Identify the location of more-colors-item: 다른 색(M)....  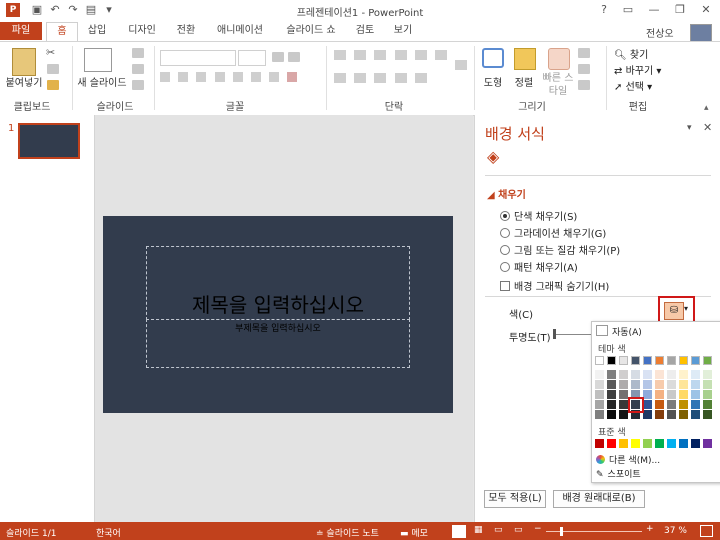
(628, 459).